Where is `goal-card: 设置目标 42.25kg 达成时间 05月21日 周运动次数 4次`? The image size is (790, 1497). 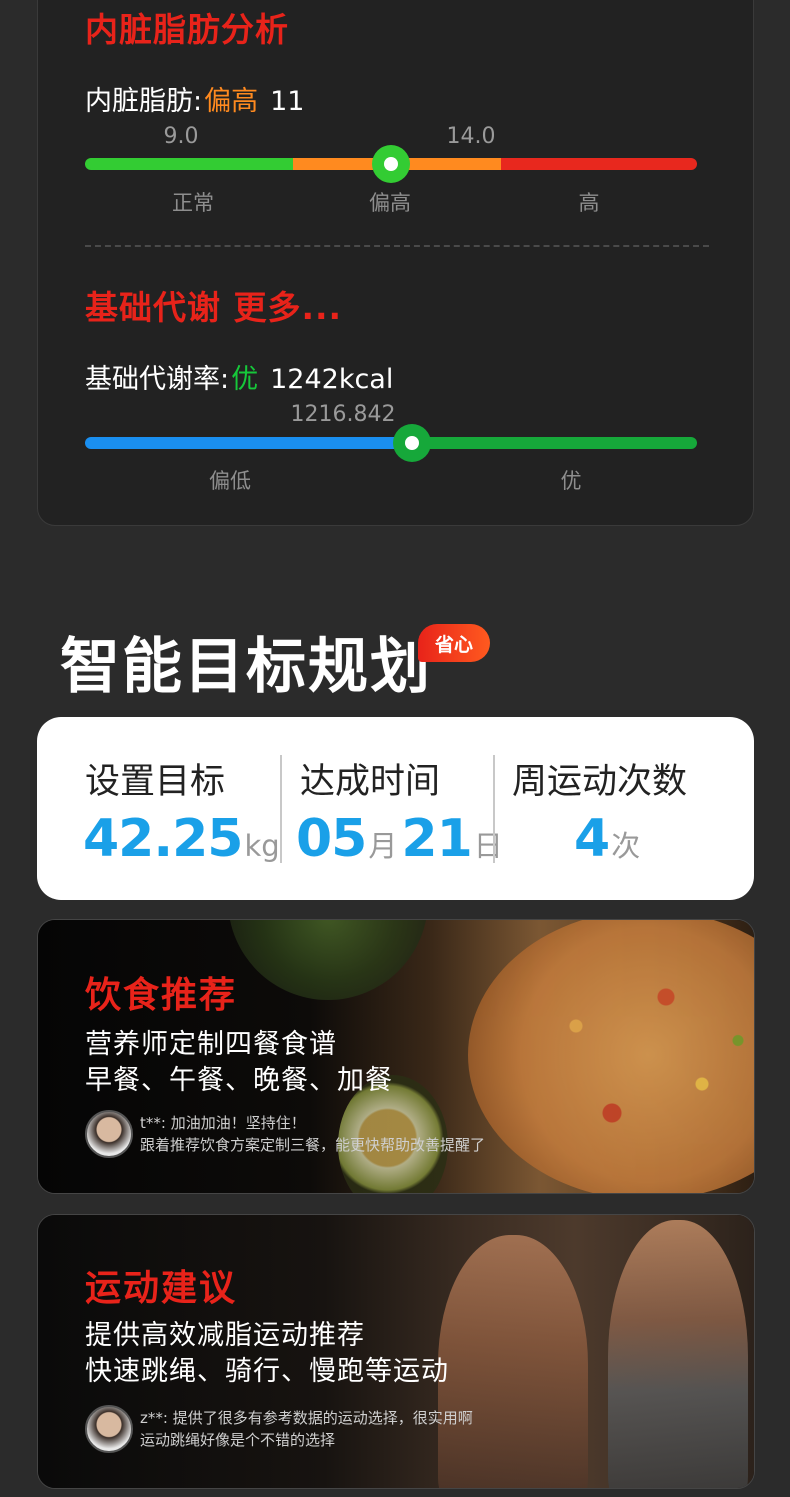
goal-card: 设置目标 42.25kg 达成时间 05月21日 周运动次数 4次 is located at coordinates (395, 808).